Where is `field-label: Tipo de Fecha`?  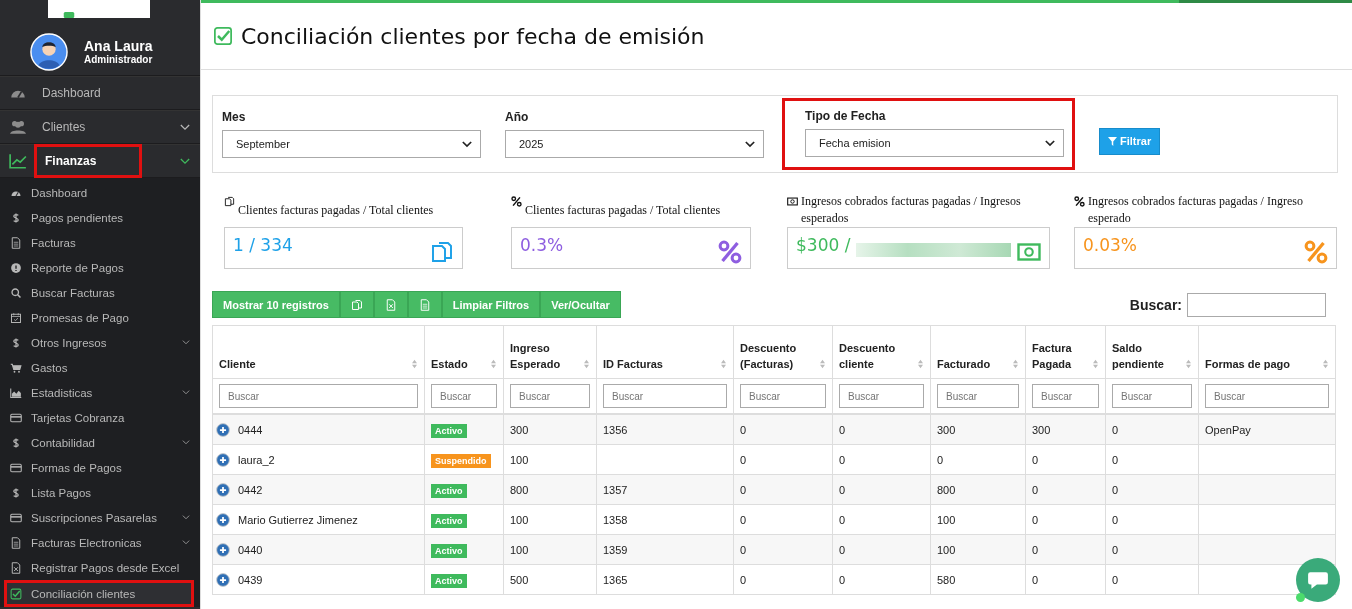
field-label: Tipo de Fecha is located at coordinates (846, 116).